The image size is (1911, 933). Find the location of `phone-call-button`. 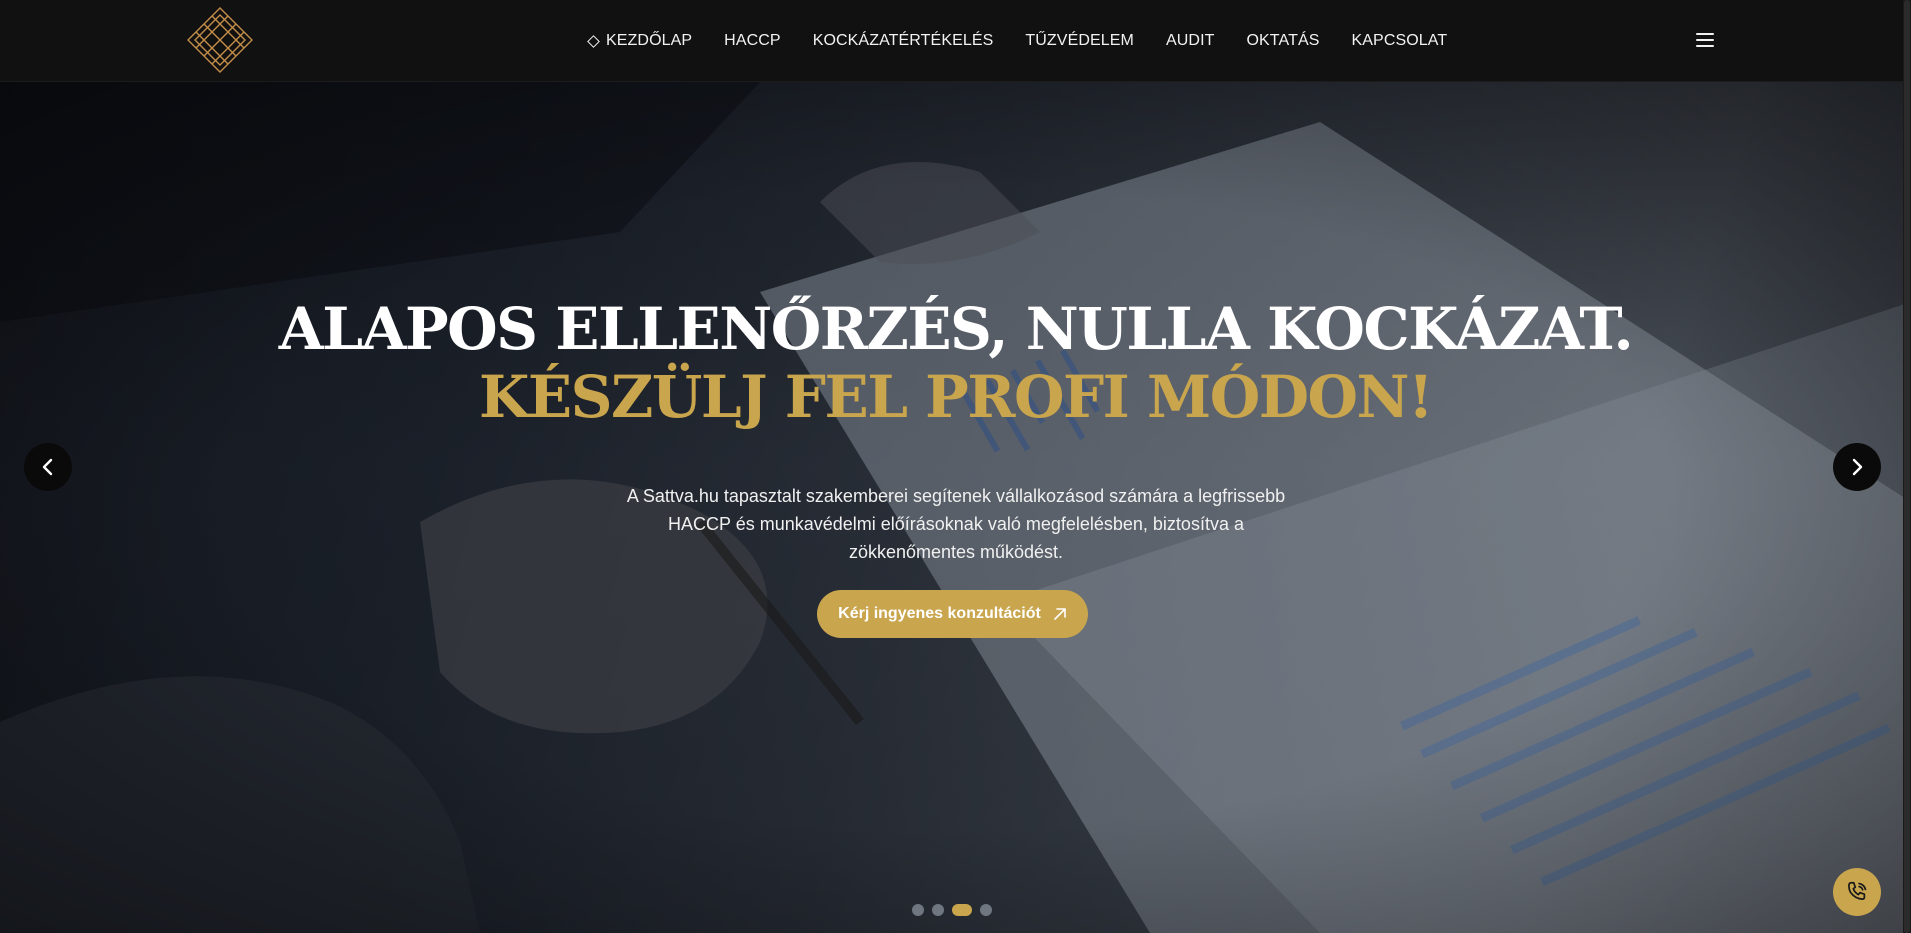

phone-call-button is located at coordinates (1857, 892).